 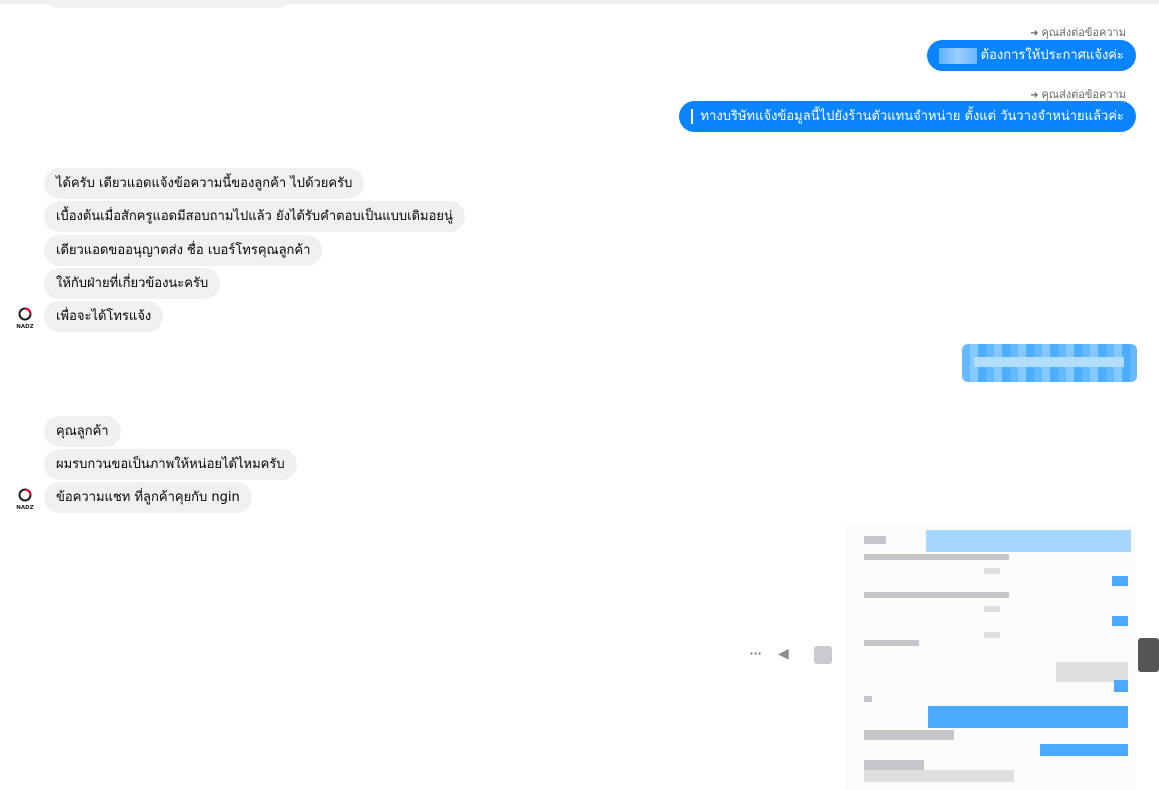 What do you see at coordinates (1078, 32) in the screenshot?
I see `forwarded-label: ➜ คุณส่งต่อข้อความ` at bounding box center [1078, 32].